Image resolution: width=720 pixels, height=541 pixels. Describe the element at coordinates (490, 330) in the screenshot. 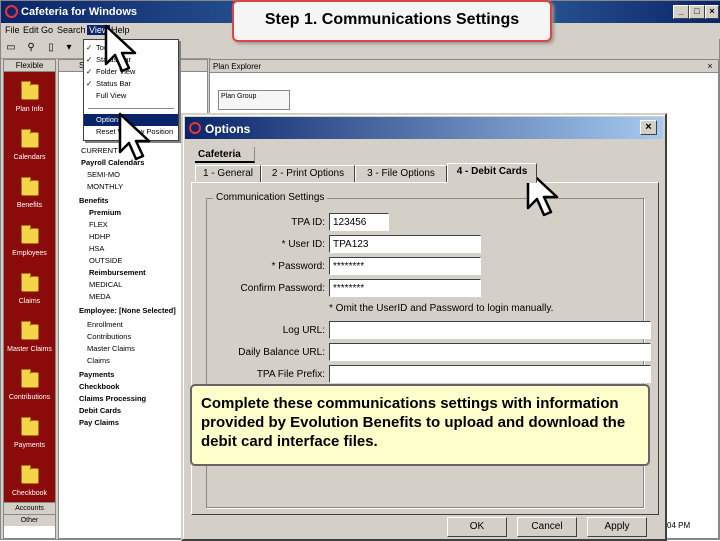

I see `log-url-field` at that location.